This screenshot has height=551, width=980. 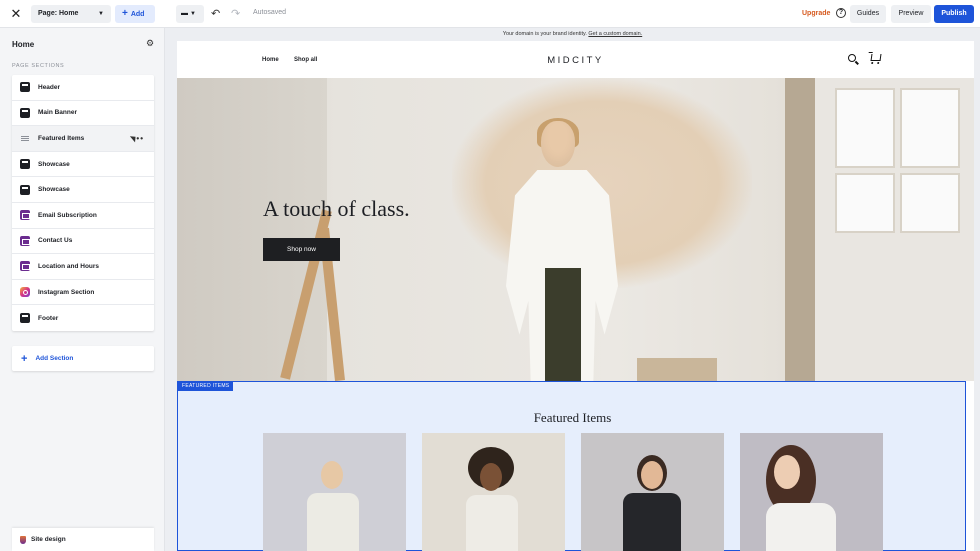 What do you see at coordinates (184, 13) in the screenshot?
I see `desktop-icon: ▬` at bounding box center [184, 13].